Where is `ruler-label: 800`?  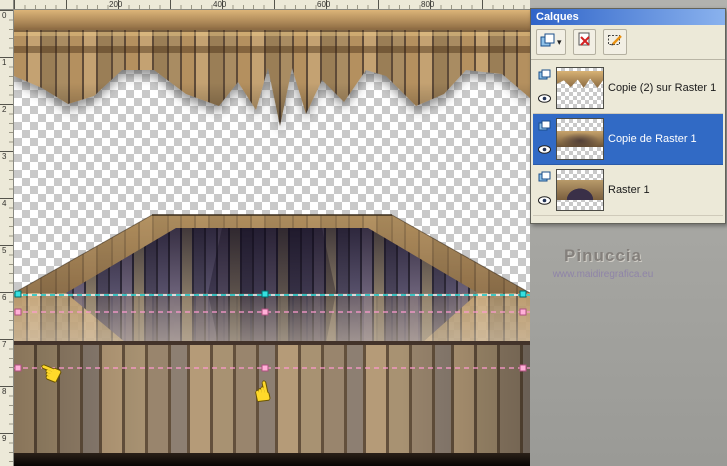
ruler-label: 800 is located at coordinates (428, 4).